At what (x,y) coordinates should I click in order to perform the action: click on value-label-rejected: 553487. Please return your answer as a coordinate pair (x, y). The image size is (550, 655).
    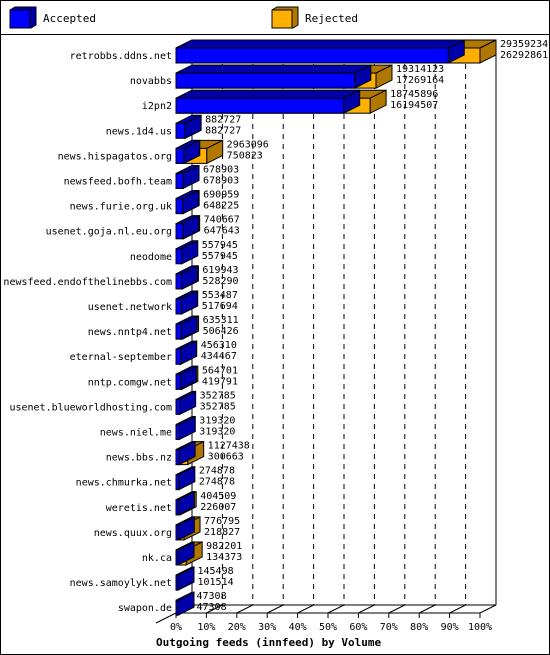
    Looking at the image, I should click on (220, 295).